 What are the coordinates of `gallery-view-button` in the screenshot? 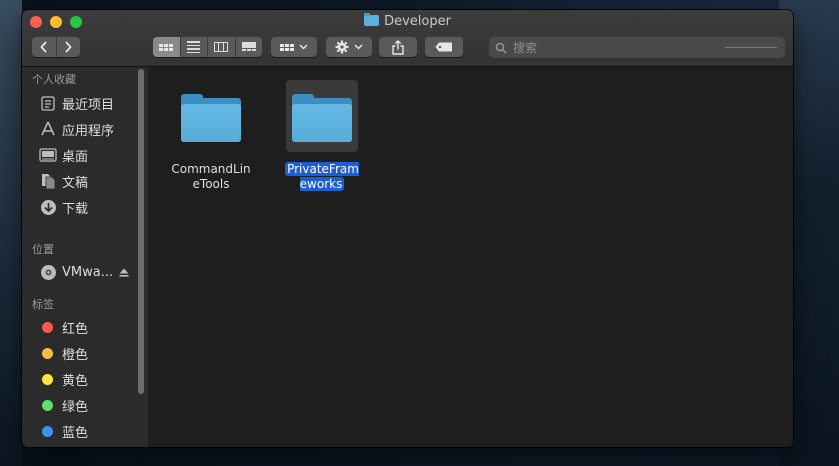 It's located at (249, 47).